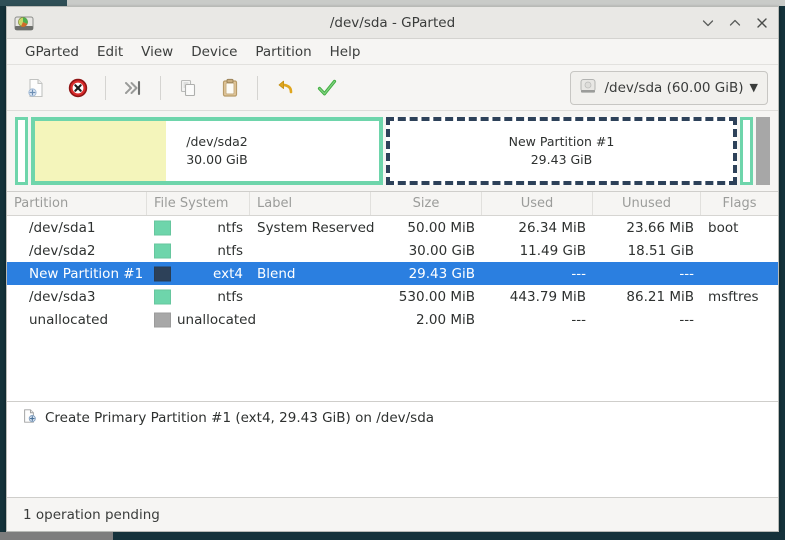 The image size is (785, 540). Describe the element at coordinates (723, 227) in the screenshot. I see `cell-flags: boot` at that location.